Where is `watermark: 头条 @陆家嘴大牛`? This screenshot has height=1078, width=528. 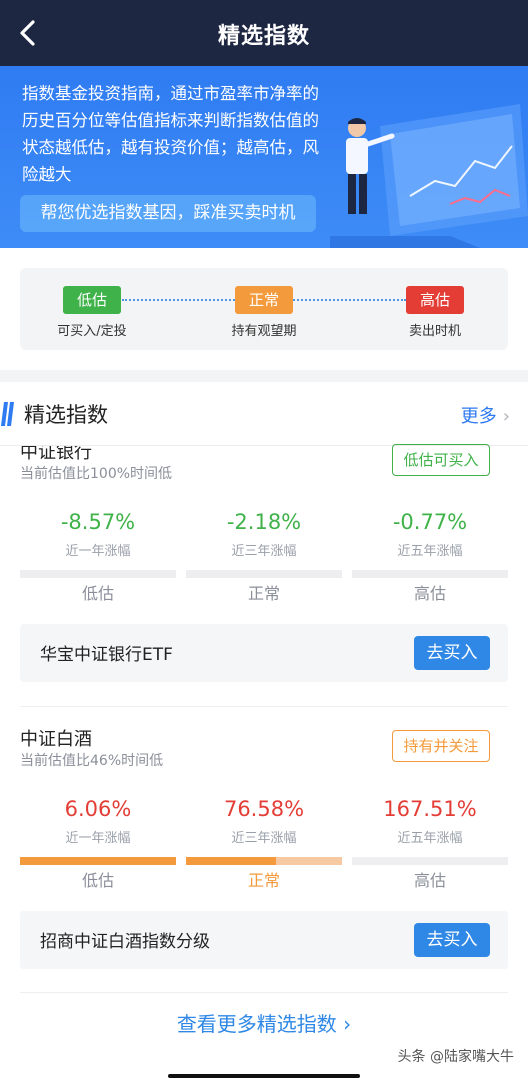
watermark: 头条 @陆家嘴大牛 is located at coordinates (455, 1057).